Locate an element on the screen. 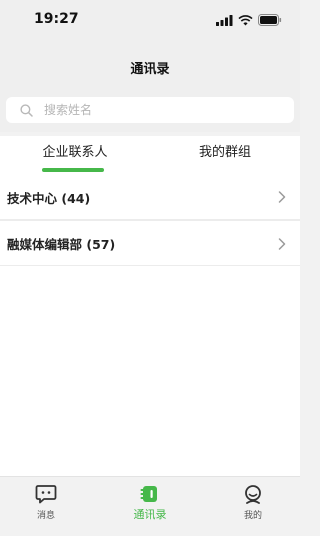 The image size is (320, 536). contacts-icon is located at coordinates (148, 494).